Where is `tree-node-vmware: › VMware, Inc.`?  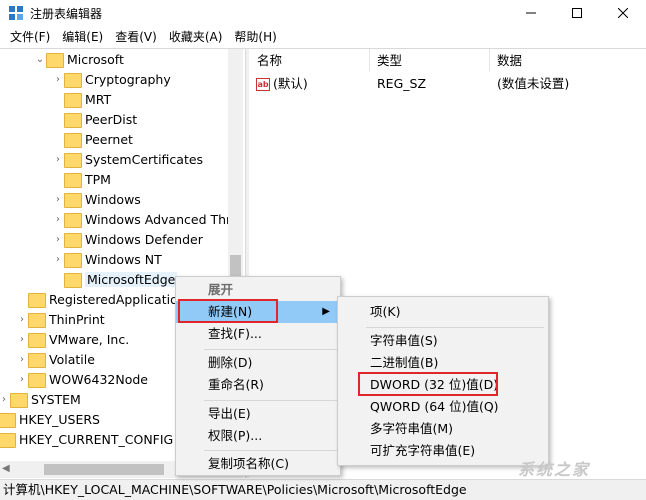
tree-node-vmware: › VMware, Inc. is located at coordinates (72, 339).